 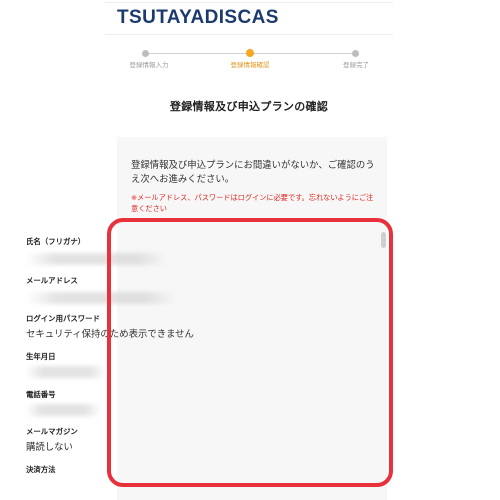 I want to click on logo-text-discas: DISCAS, so click(x=241, y=17).